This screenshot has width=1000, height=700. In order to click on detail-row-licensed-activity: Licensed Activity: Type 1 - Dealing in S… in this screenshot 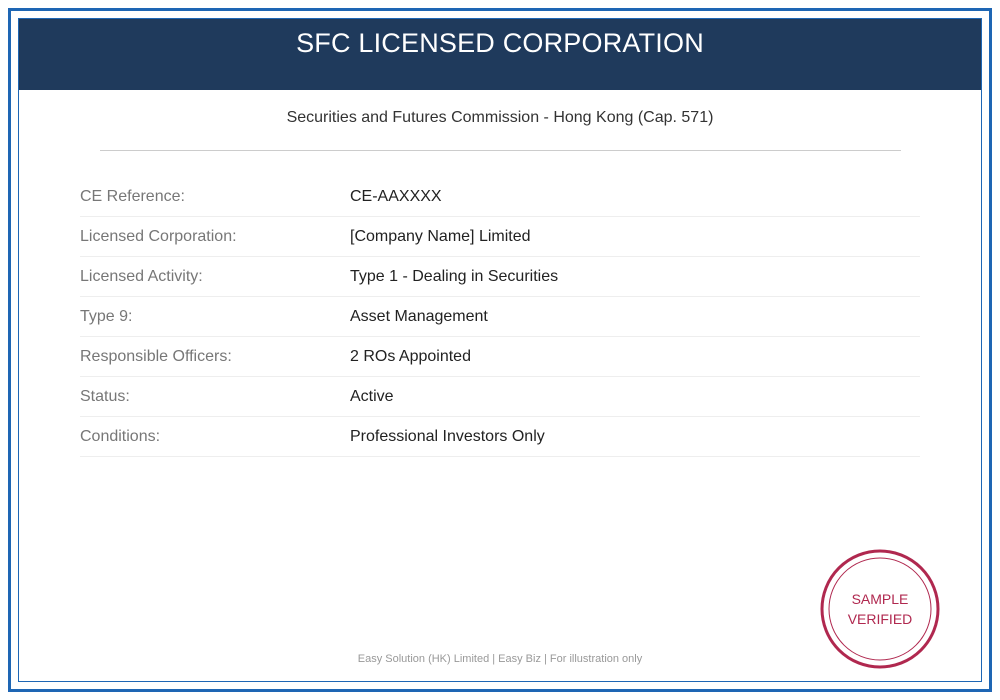, I will do `click(500, 277)`.